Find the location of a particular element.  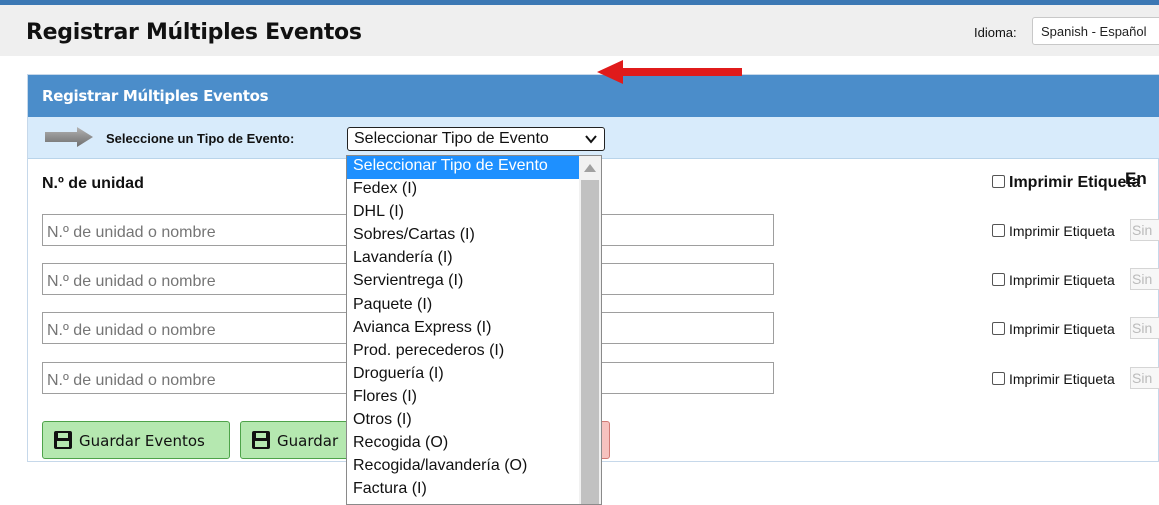

save-secondary-label: Guardar is located at coordinates (308, 441).